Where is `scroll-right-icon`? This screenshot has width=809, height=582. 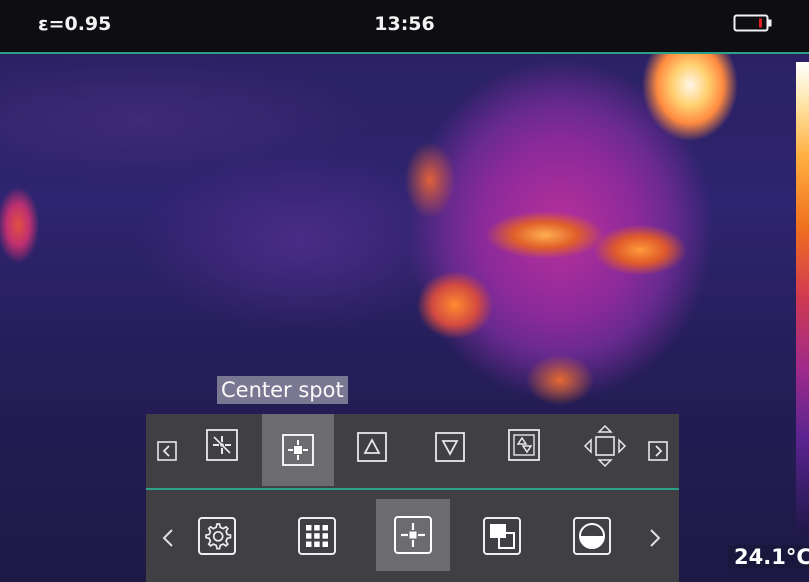 scroll-right-icon is located at coordinates (658, 451).